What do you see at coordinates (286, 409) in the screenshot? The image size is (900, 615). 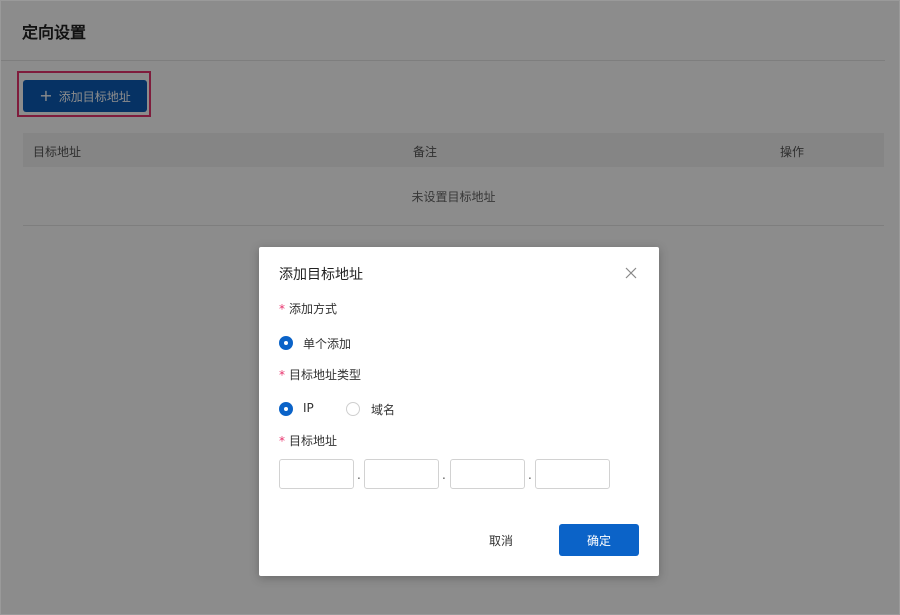 I see `radio-ip` at bounding box center [286, 409].